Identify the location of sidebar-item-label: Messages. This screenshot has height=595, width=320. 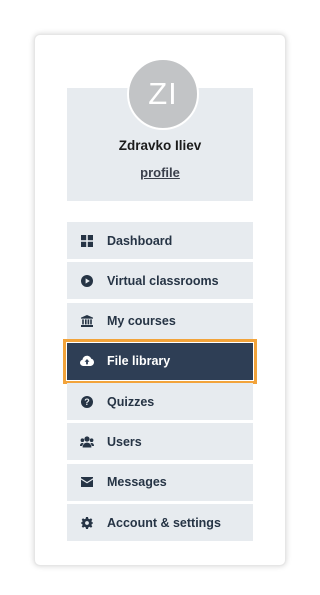
(137, 482).